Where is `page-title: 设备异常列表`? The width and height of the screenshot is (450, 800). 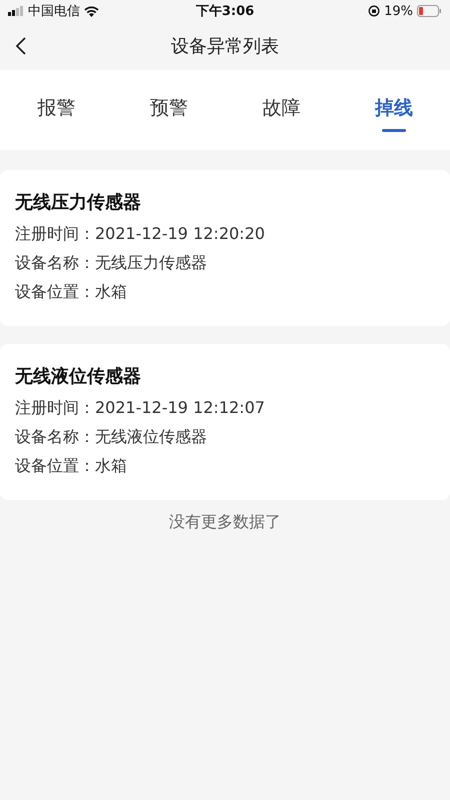
page-title: 设备异常列表 is located at coordinates (225, 46).